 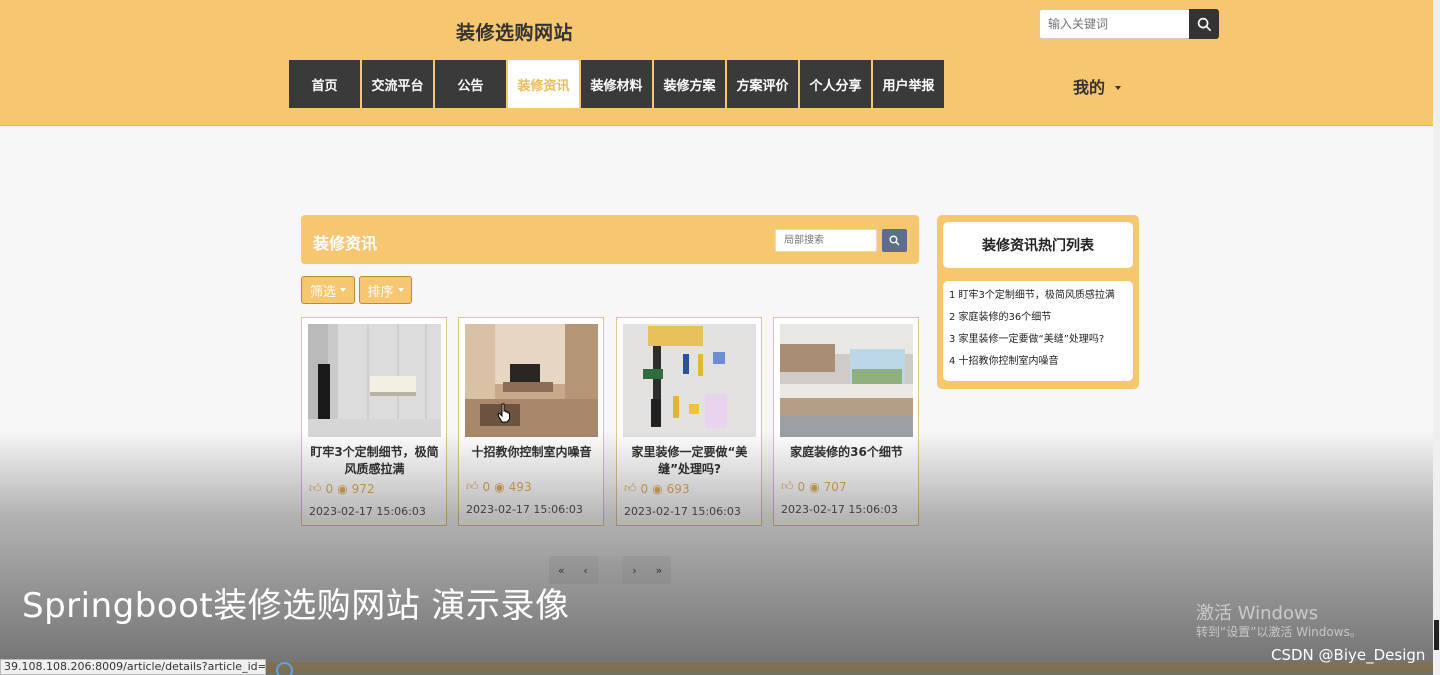 I want to click on news-card-stats: 👍︎ 0 ◉ 693, so click(x=657, y=488).